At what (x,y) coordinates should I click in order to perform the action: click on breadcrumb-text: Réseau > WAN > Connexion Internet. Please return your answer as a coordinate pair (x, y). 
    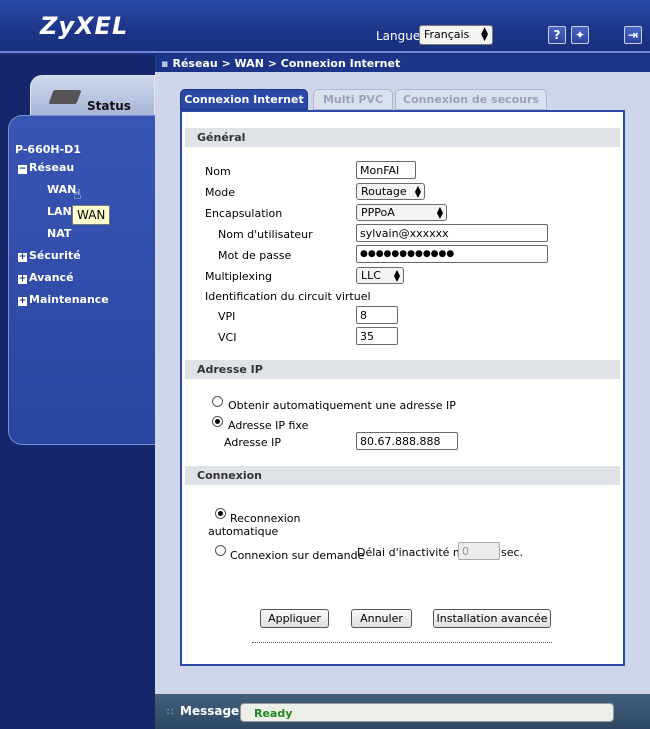
    Looking at the image, I should click on (286, 63).